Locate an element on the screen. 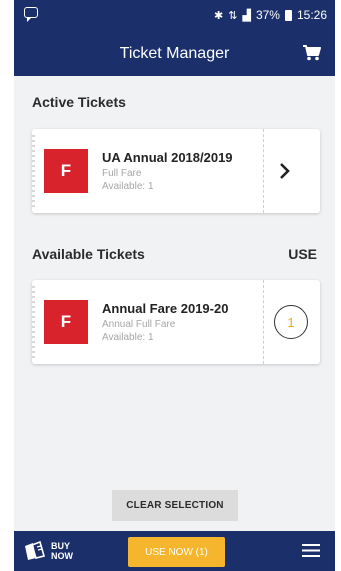  ticket-fare-type: Annual Full Fare is located at coordinates (139, 324).